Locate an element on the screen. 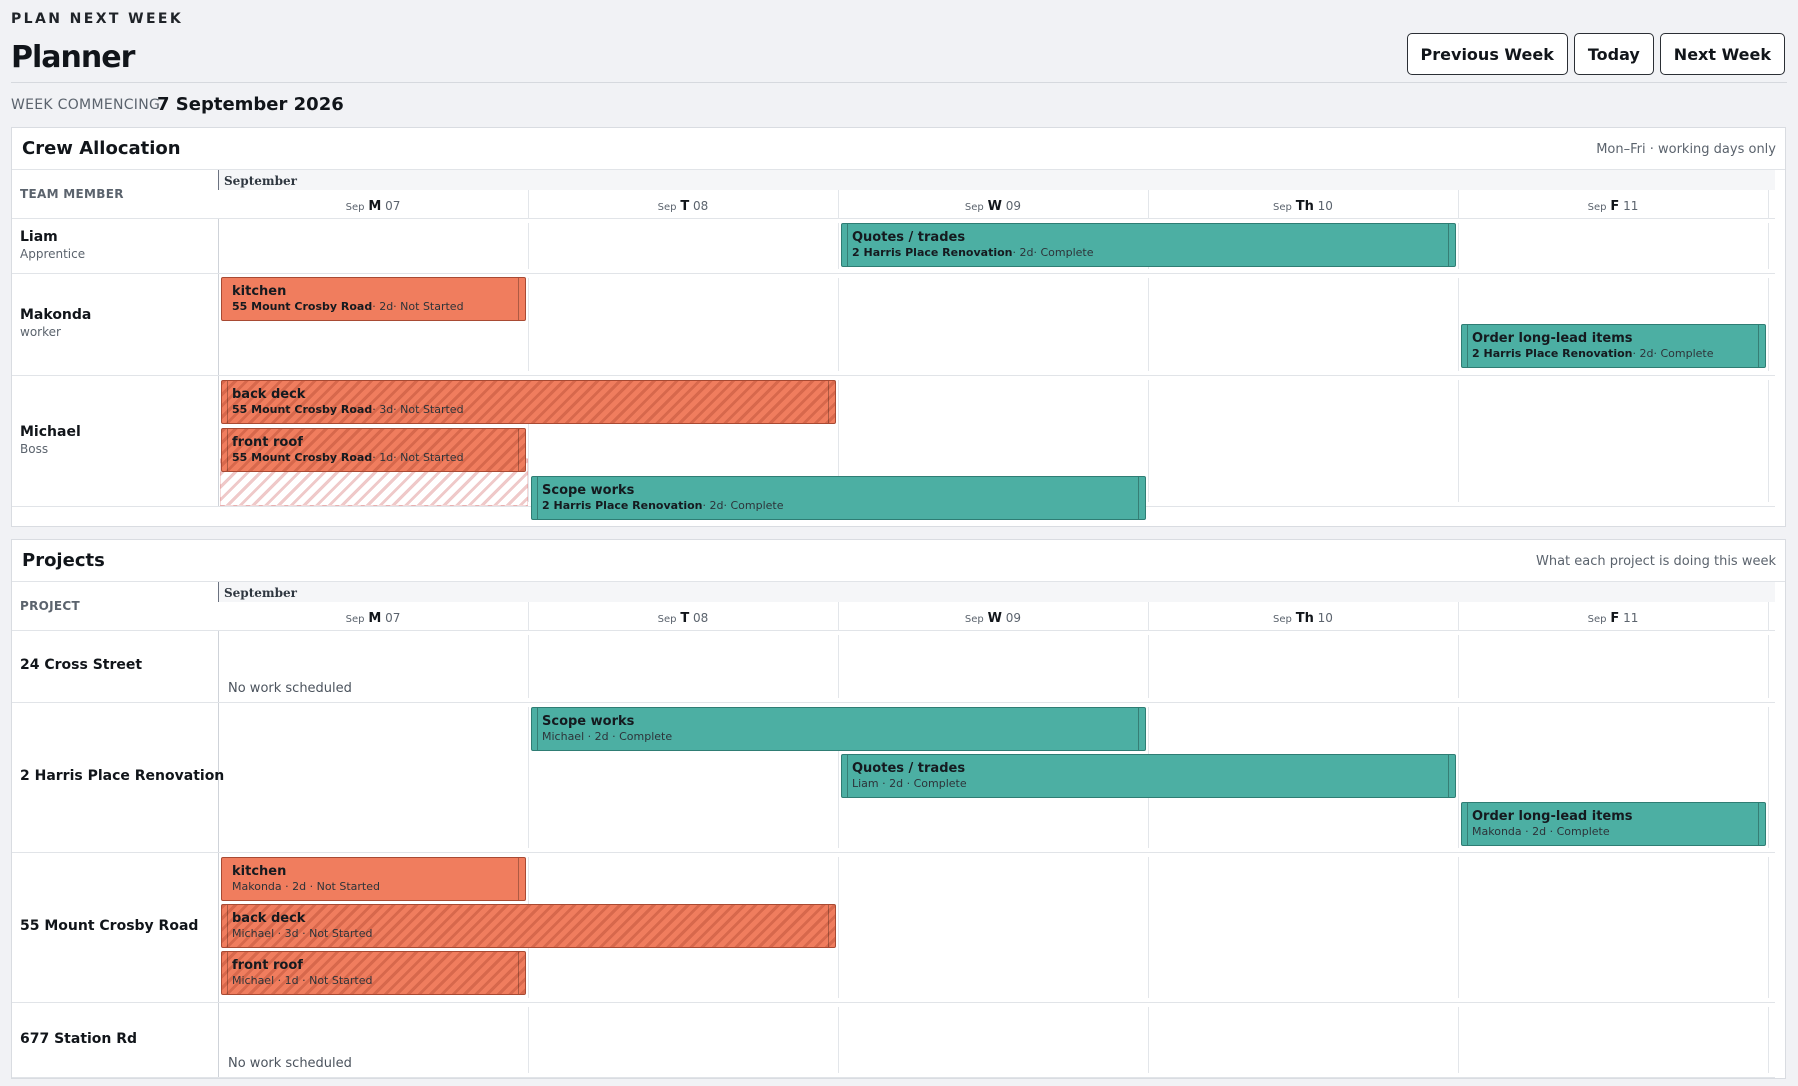 The image size is (1798, 1086). task-title: Quotes / trades is located at coordinates (909, 768).